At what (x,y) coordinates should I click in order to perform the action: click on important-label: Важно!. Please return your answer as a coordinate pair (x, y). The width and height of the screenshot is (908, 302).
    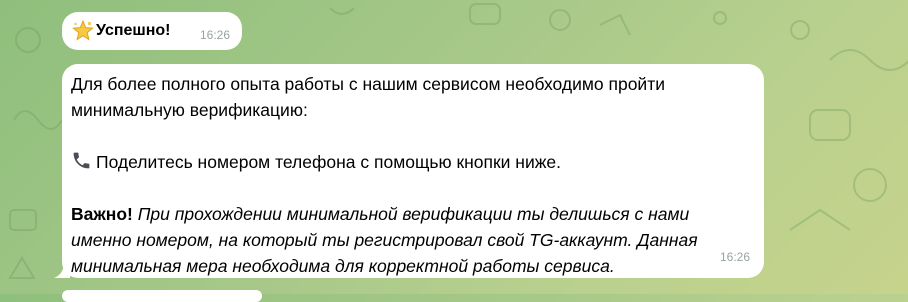
    Looking at the image, I should click on (102, 214).